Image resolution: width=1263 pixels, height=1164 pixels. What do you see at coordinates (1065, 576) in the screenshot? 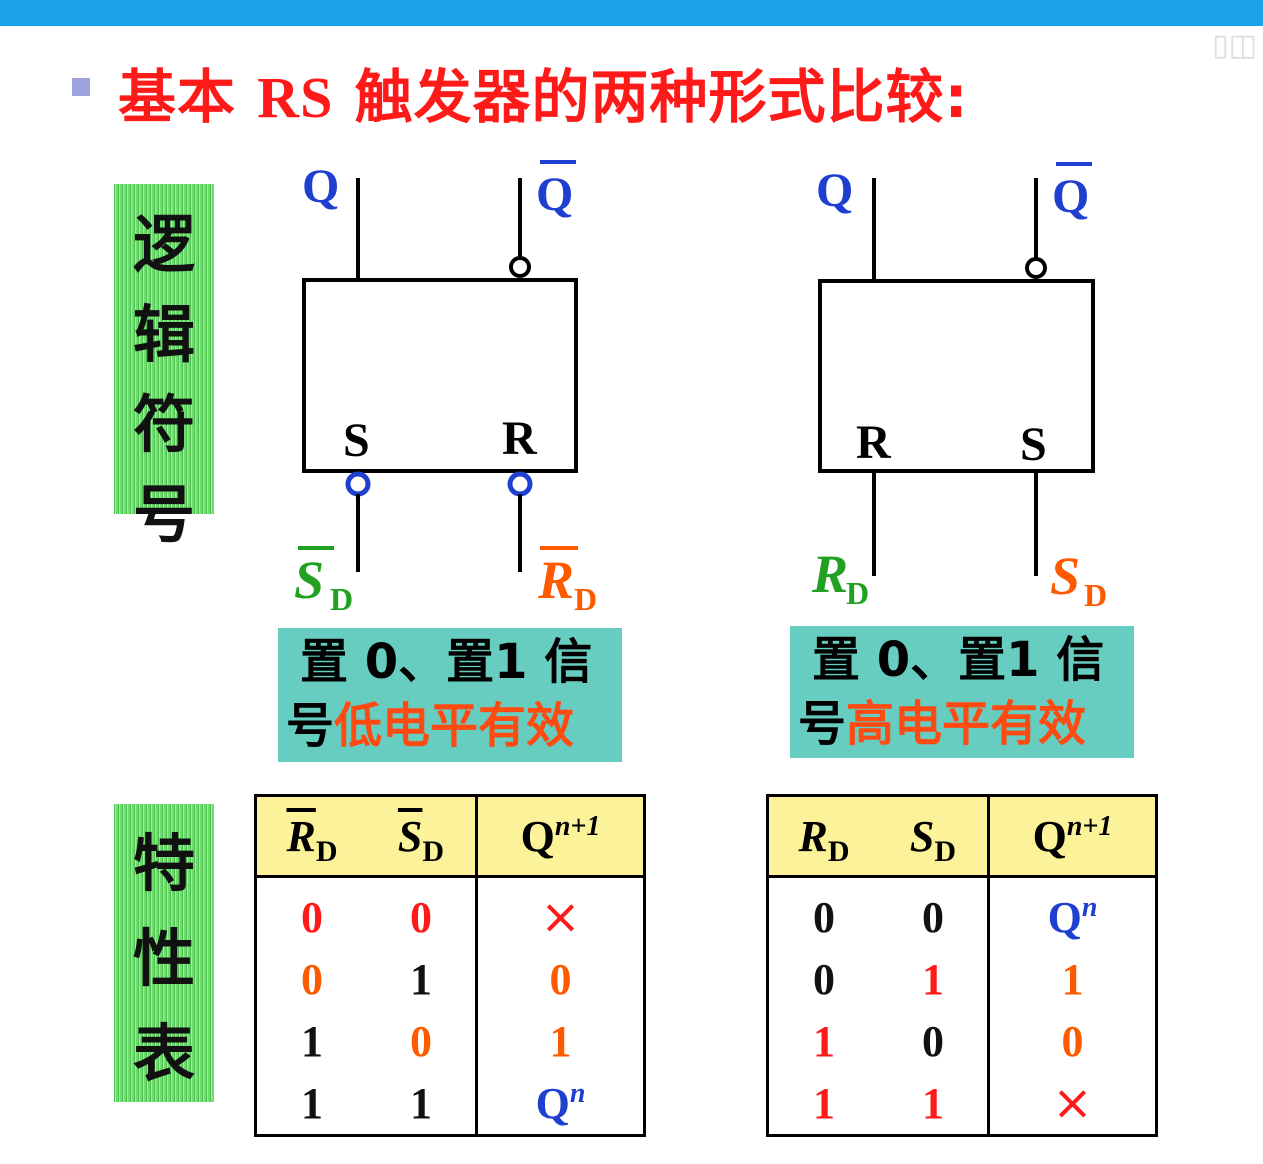
I see `right-sd-label: S` at bounding box center [1065, 576].